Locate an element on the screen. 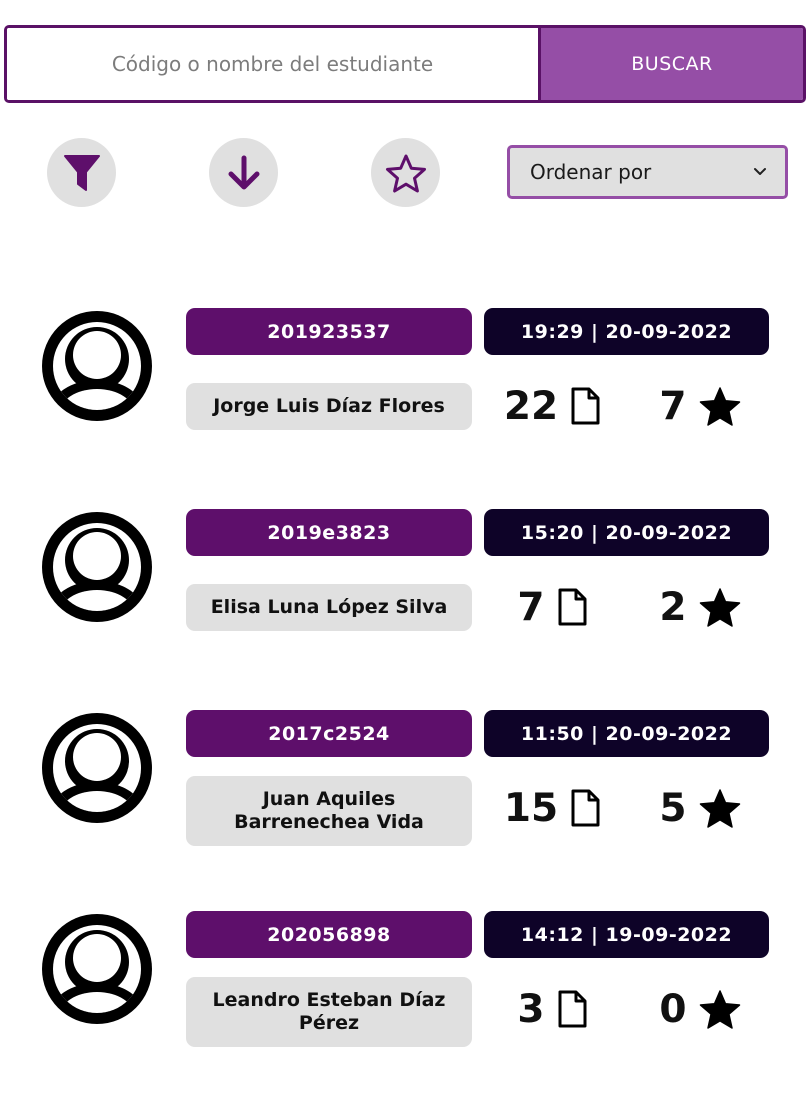 The width and height of the screenshot is (810, 1112). sort-select: Ordenar por is located at coordinates (647, 172).